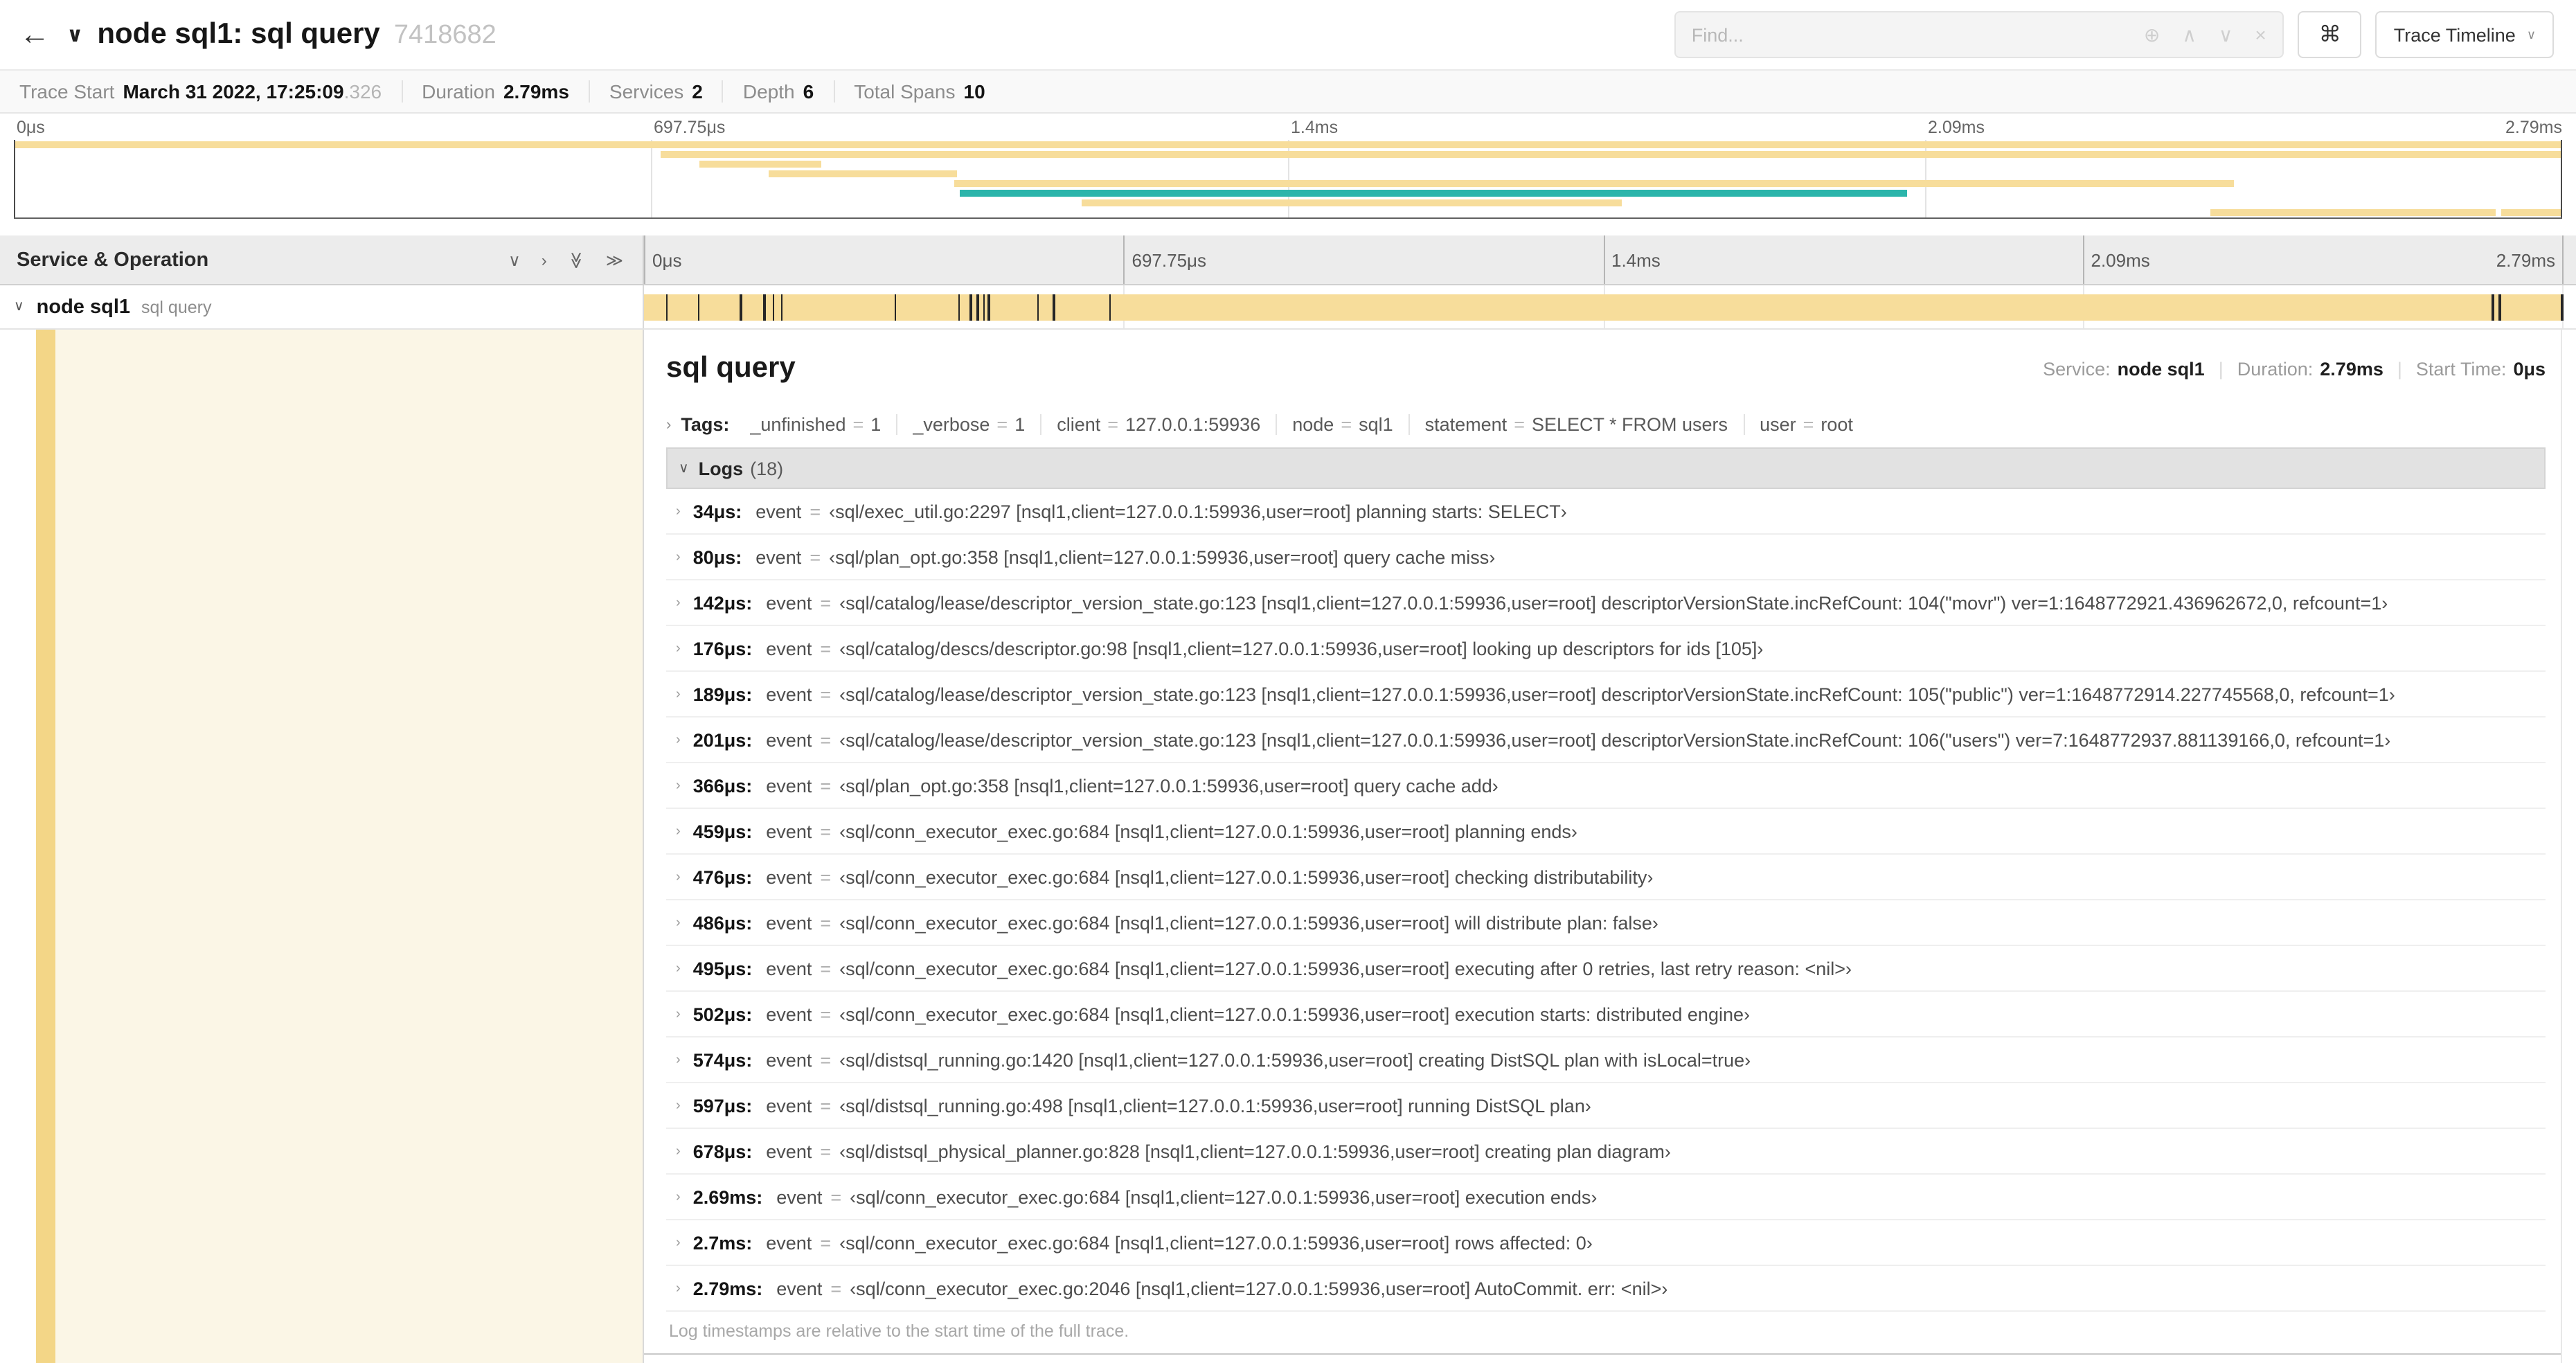 This screenshot has width=2576, height=1363. What do you see at coordinates (731, 368) in the screenshot?
I see `span-detail-title: sql query` at bounding box center [731, 368].